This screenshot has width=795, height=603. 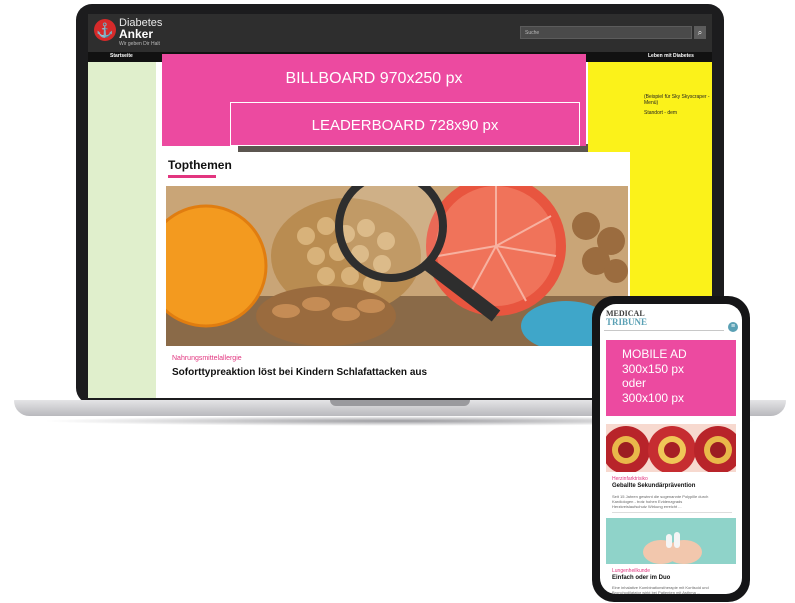 What do you see at coordinates (653, 398) in the screenshot?
I see `mobile-ad-label: 300x100 px` at bounding box center [653, 398].